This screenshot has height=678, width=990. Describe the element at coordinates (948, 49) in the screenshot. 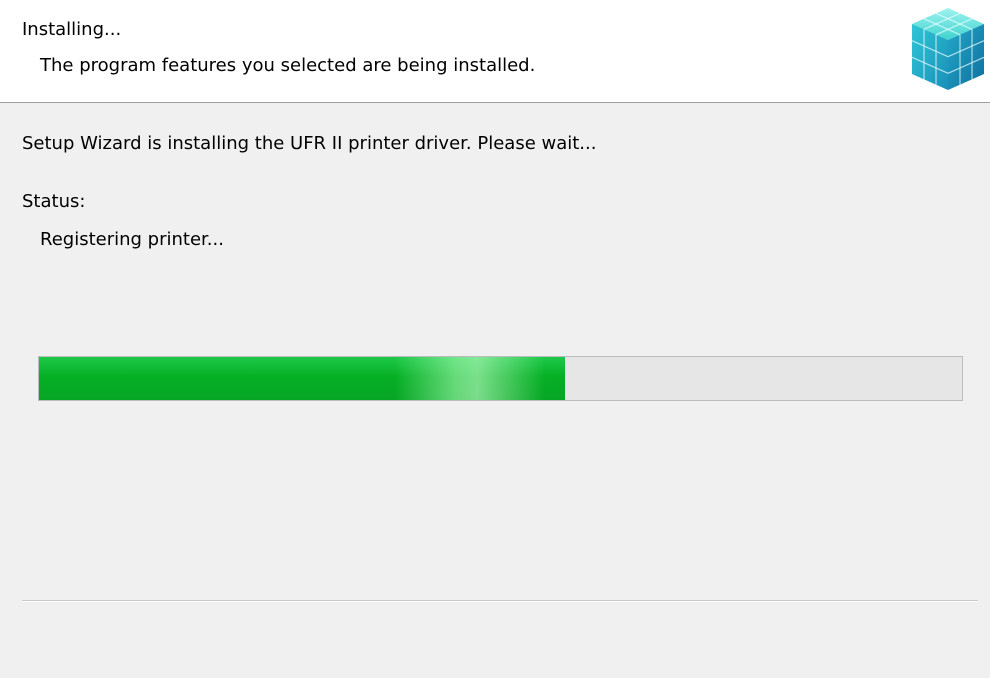

I see `blue-cube-installer-icon` at that location.